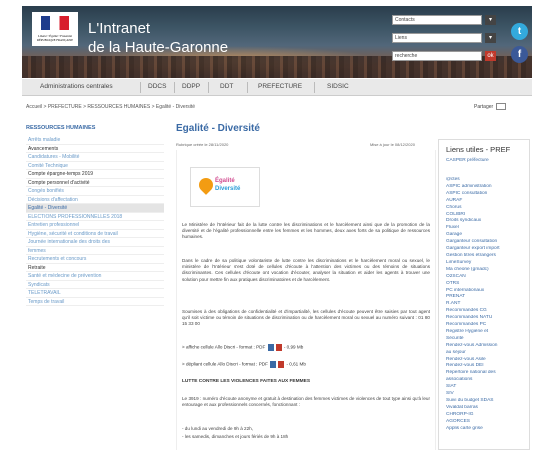 The width and height of the screenshot is (541, 450). I want to click on useful-link: Rendez-vous Admission, so click(486, 346).